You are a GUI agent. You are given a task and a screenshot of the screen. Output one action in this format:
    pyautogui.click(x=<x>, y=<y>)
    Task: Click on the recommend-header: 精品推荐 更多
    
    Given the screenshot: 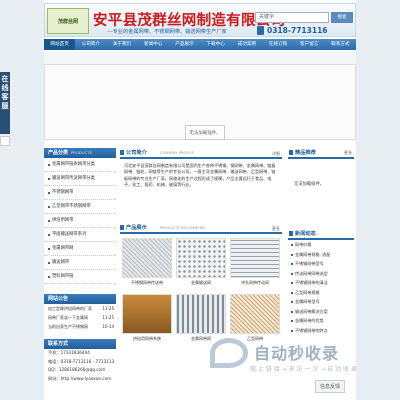 What is the action you would take?
    pyautogui.click(x=321, y=153)
    